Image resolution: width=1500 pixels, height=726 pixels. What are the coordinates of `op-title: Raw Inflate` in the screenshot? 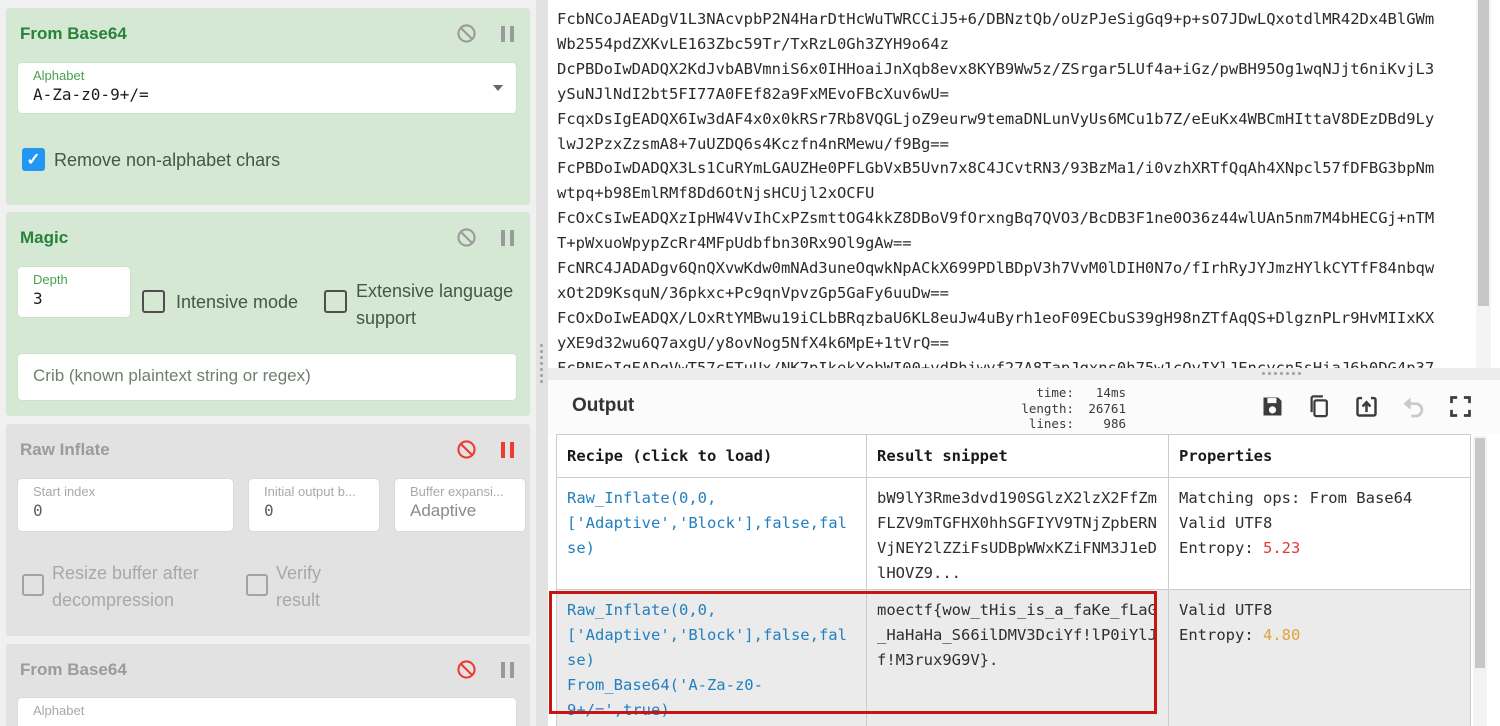 It's located at (65, 449).